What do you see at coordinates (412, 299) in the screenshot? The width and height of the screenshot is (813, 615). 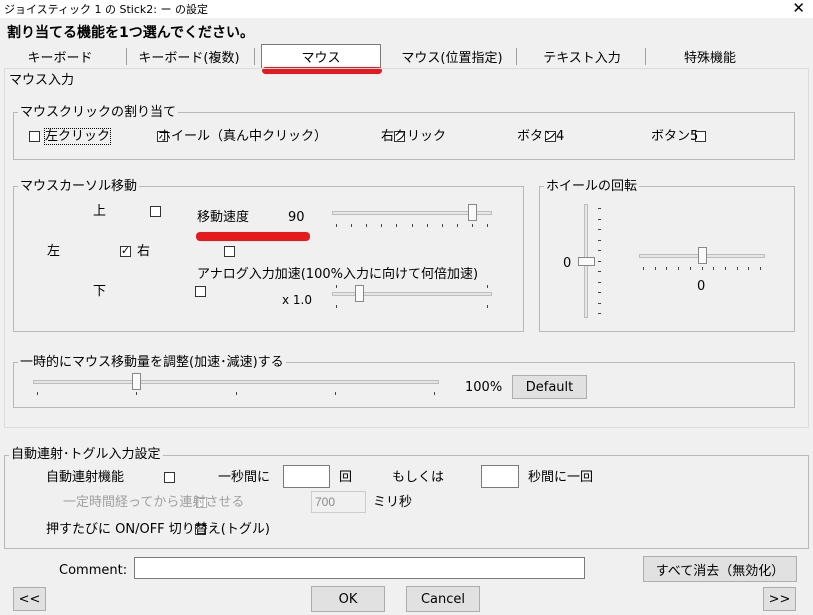 I see `accel-slider` at bounding box center [412, 299].